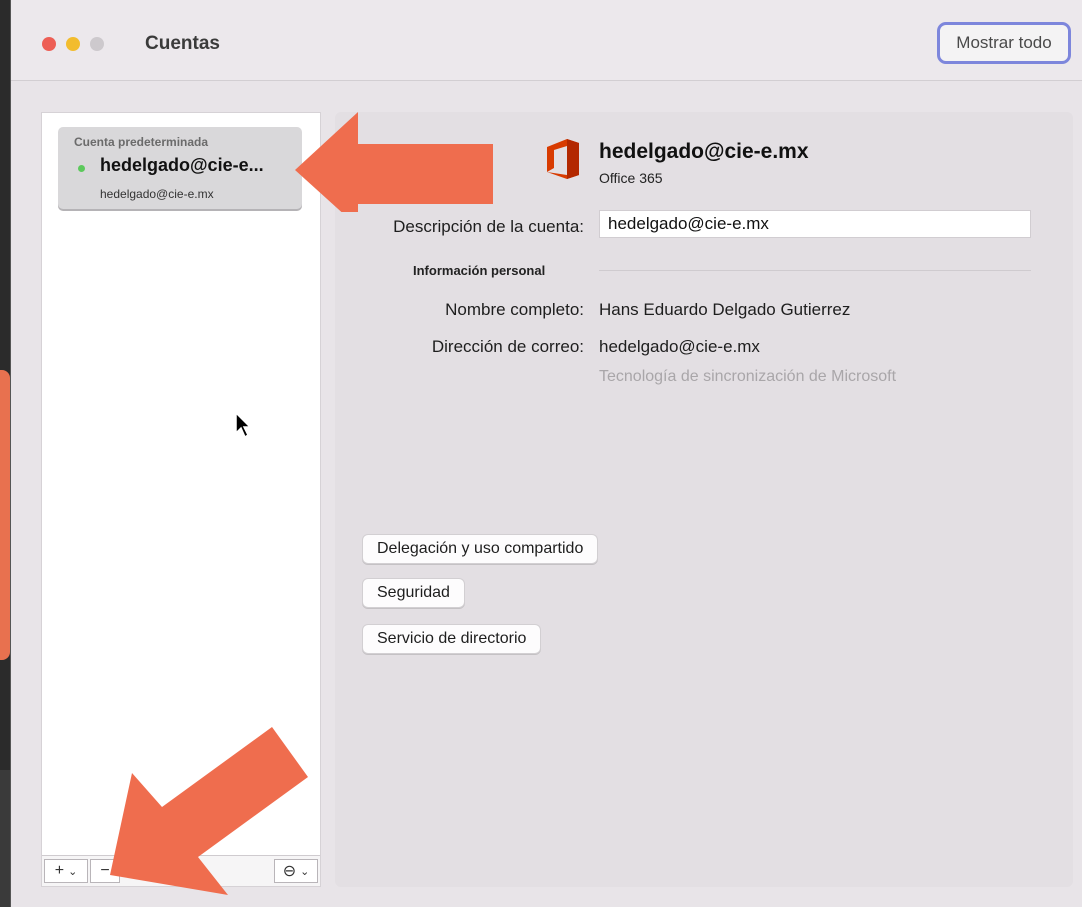  Describe the element at coordinates (488, 226) in the screenshot. I see `description-label: Descripción de la cuenta:` at that location.